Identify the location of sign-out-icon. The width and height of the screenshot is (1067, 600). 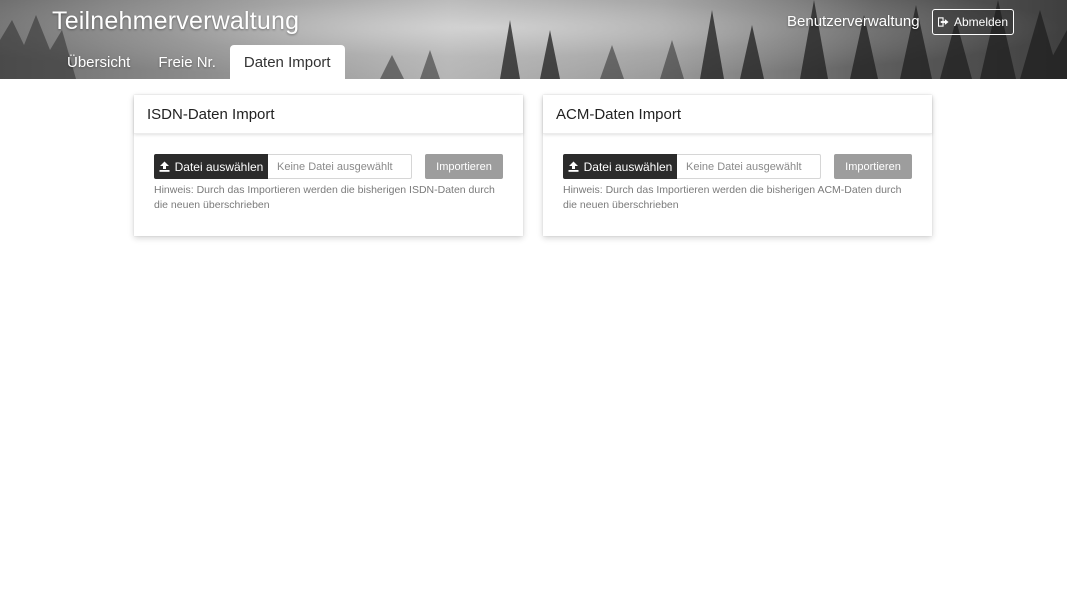
(943, 22).